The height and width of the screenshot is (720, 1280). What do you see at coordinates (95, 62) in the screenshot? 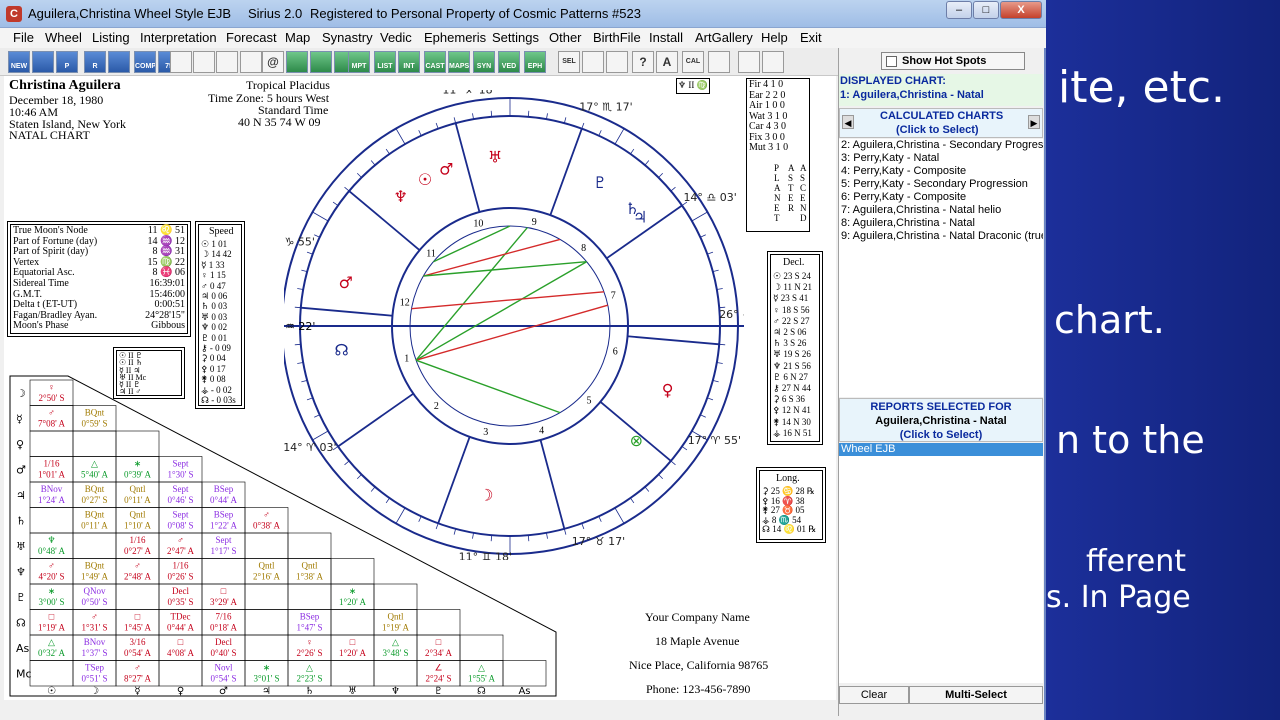
I see `return-button: R` at bounding box center [95, 62].